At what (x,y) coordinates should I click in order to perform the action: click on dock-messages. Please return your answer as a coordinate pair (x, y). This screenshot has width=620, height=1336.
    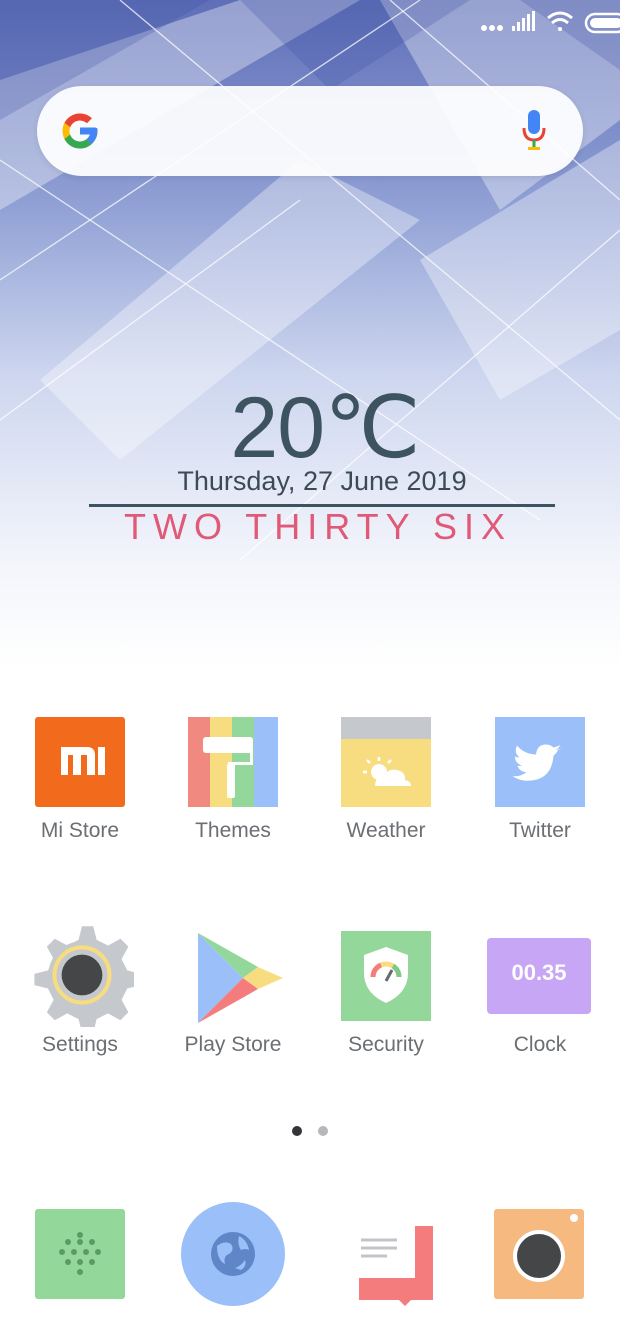
    Looking at the image, I should click on (407, 1276).